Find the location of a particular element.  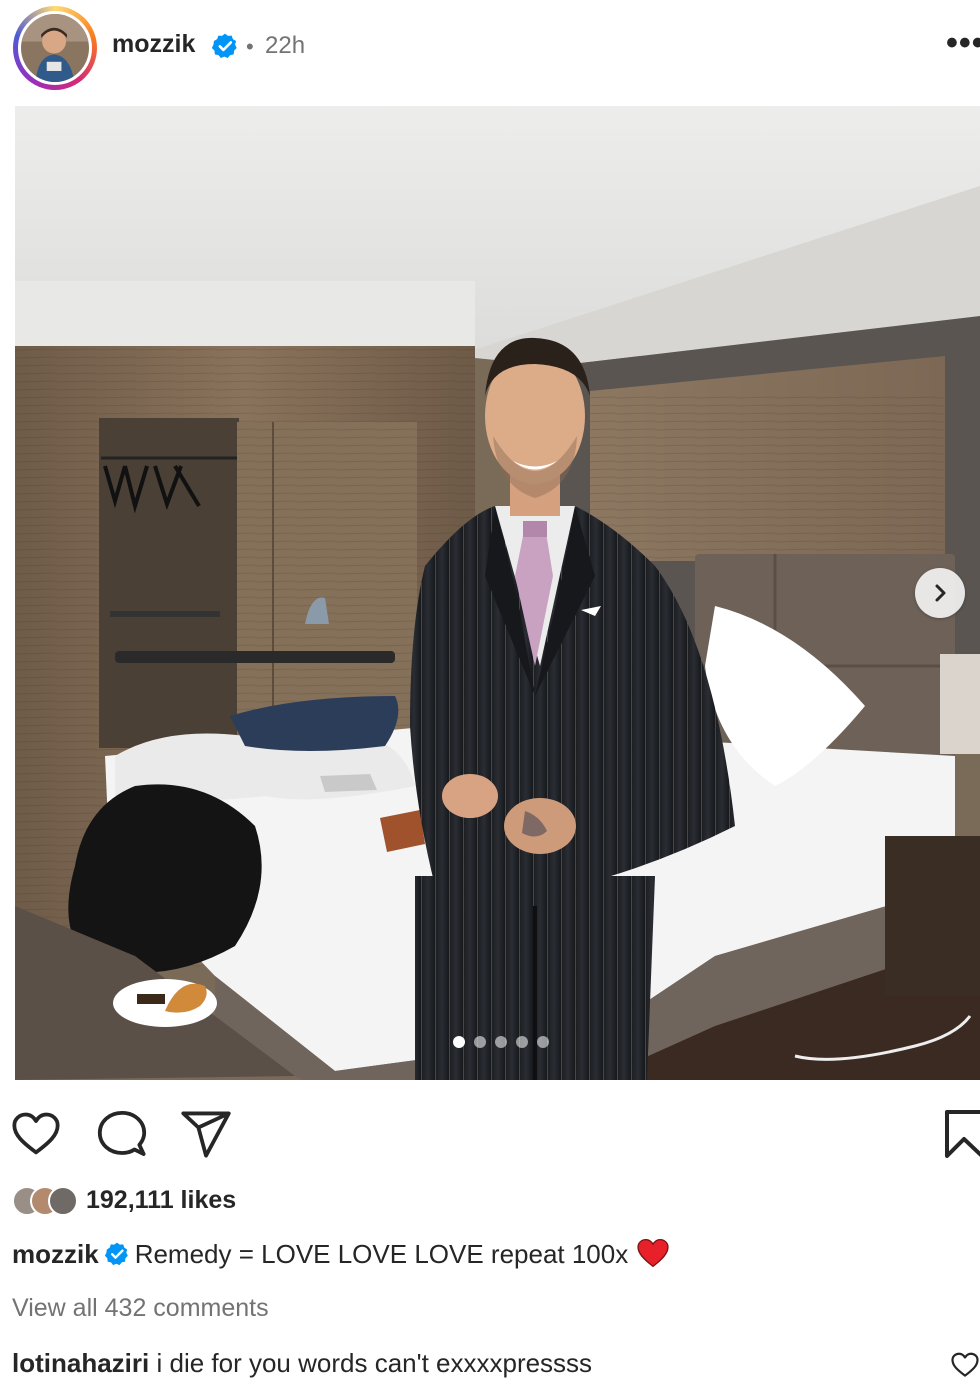

bookmark-icon is located at coordinates (961, 1134).